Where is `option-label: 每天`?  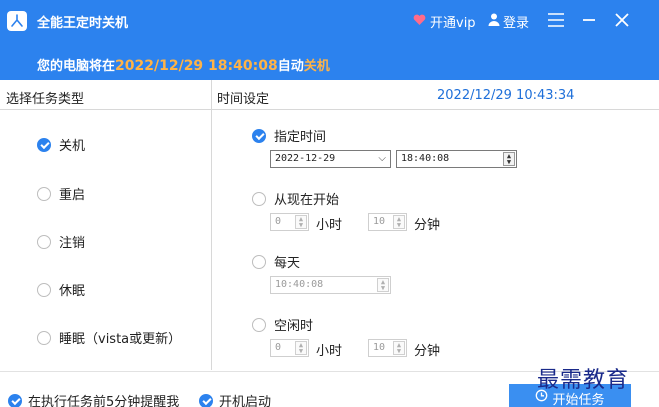
option-label: 每天 is located at coordinates (287, 263).